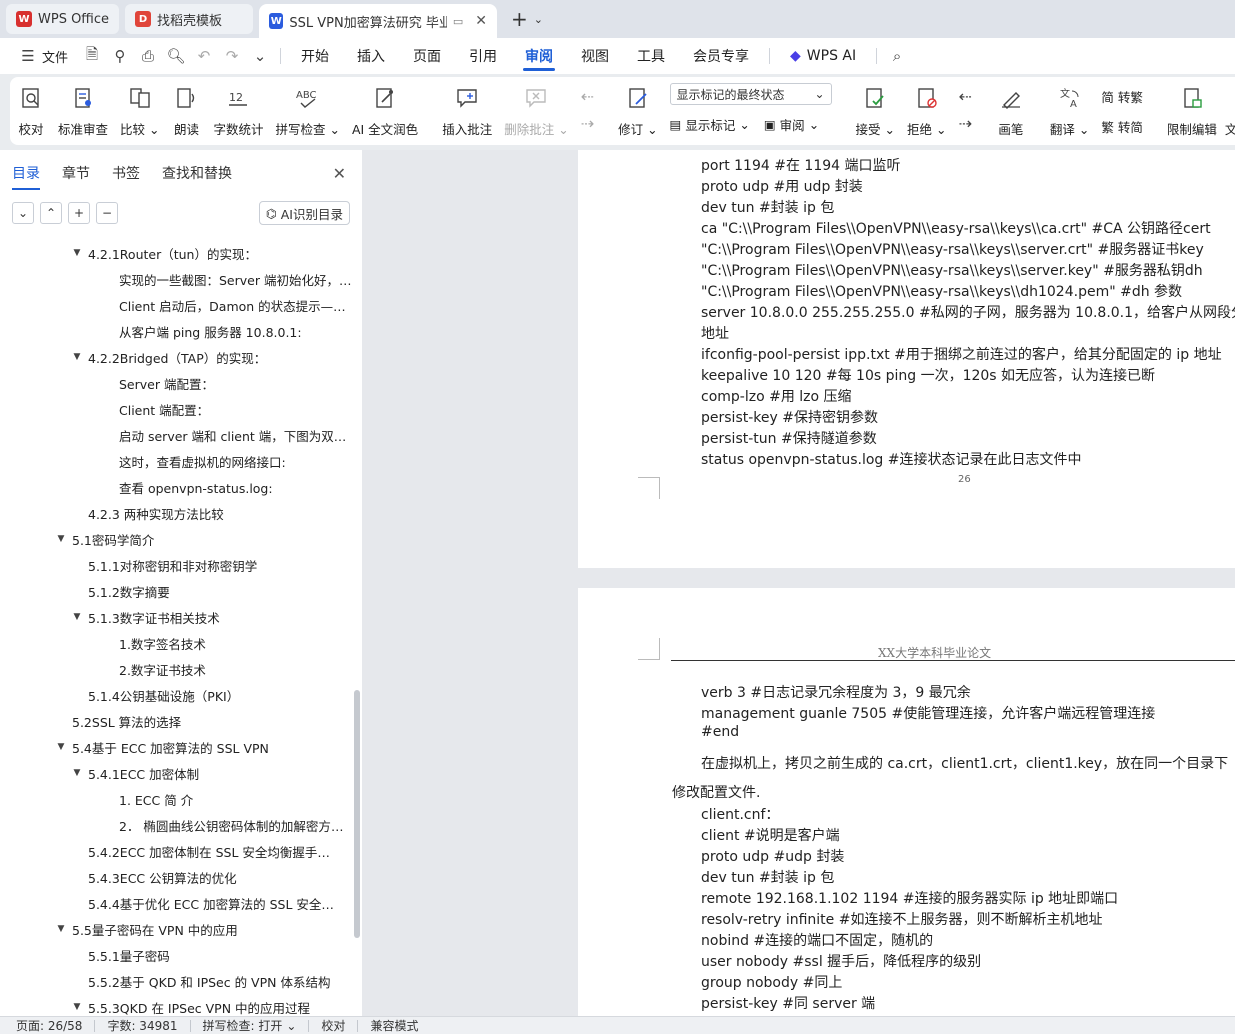 Image resolution: width=1235 pixels, height=1034 pixels. What do you see at coordinates (176, 565) in the screenshot?
I see `toc-item: 5.1.1对称密钥和非对称密钥学` at bounding box center [176, 565].